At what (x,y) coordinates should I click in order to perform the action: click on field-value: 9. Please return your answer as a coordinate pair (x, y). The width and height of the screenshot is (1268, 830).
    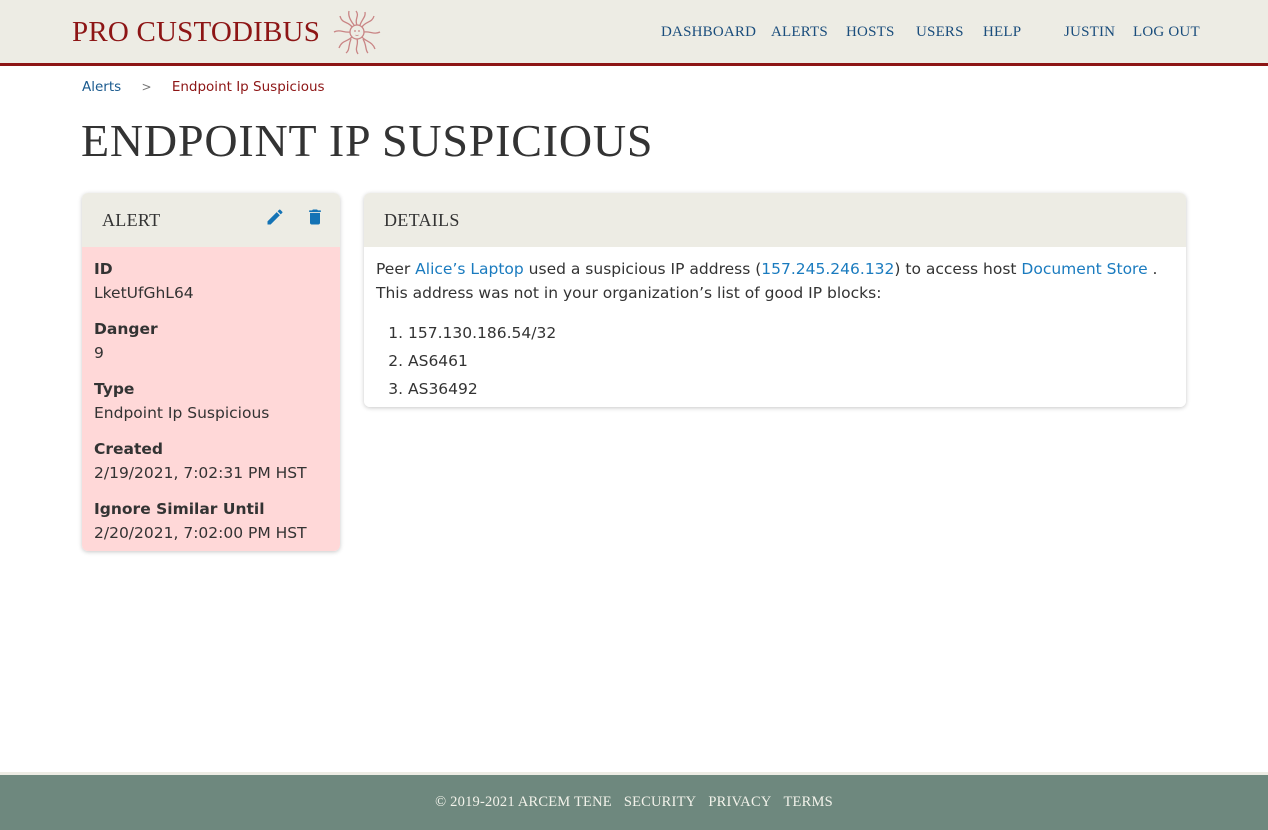
    Looking at the image, I should click on (99, 353).